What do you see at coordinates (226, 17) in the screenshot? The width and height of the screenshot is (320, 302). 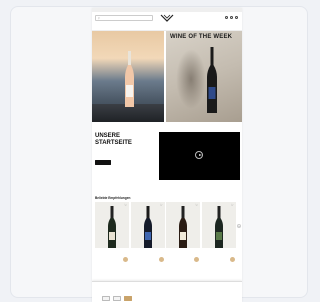 I see `account-icon` at bounding box center [226, 17].